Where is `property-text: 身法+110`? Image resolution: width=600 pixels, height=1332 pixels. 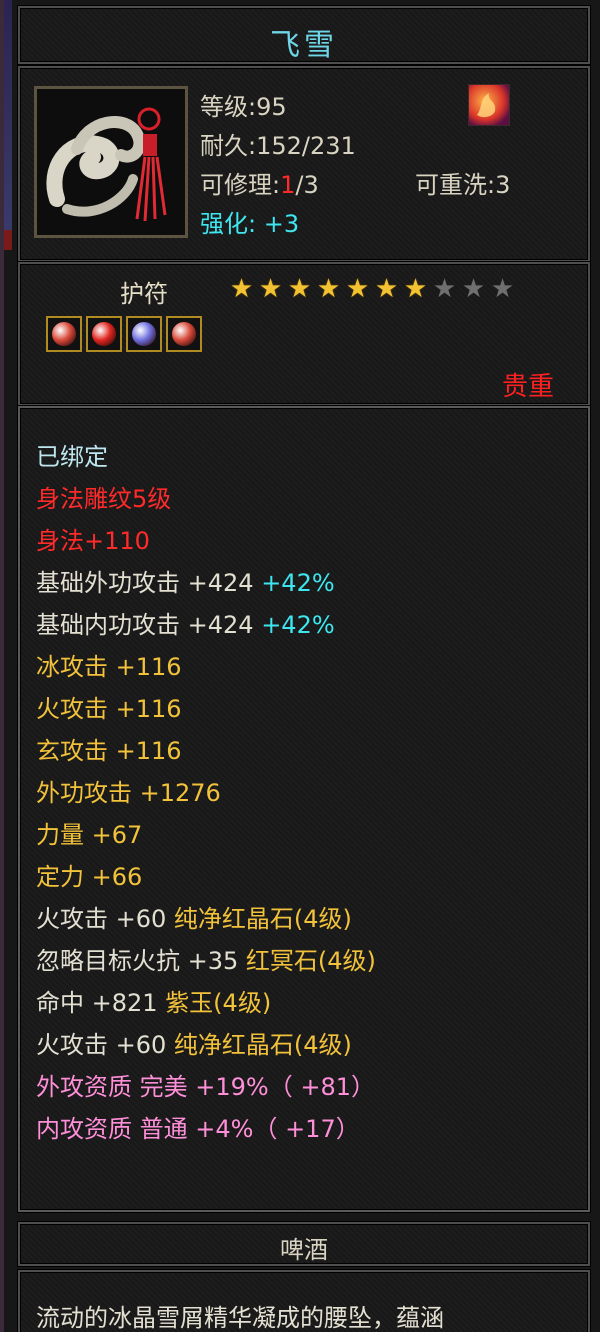 property-text: 身法+110 is located at coordinates (93, 541).